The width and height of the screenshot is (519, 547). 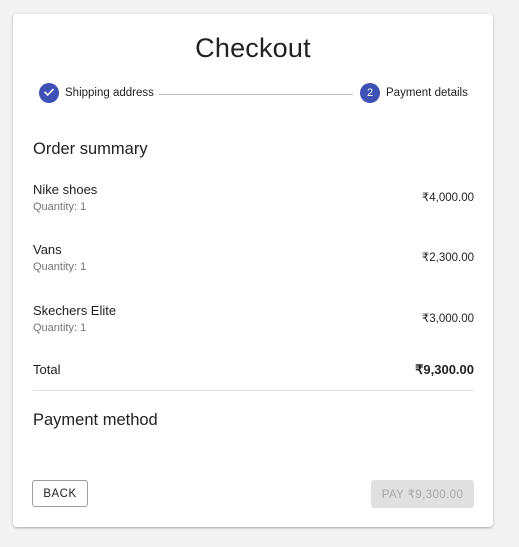 I want to click on page-title: Checkout, so click(x=253, y=48).